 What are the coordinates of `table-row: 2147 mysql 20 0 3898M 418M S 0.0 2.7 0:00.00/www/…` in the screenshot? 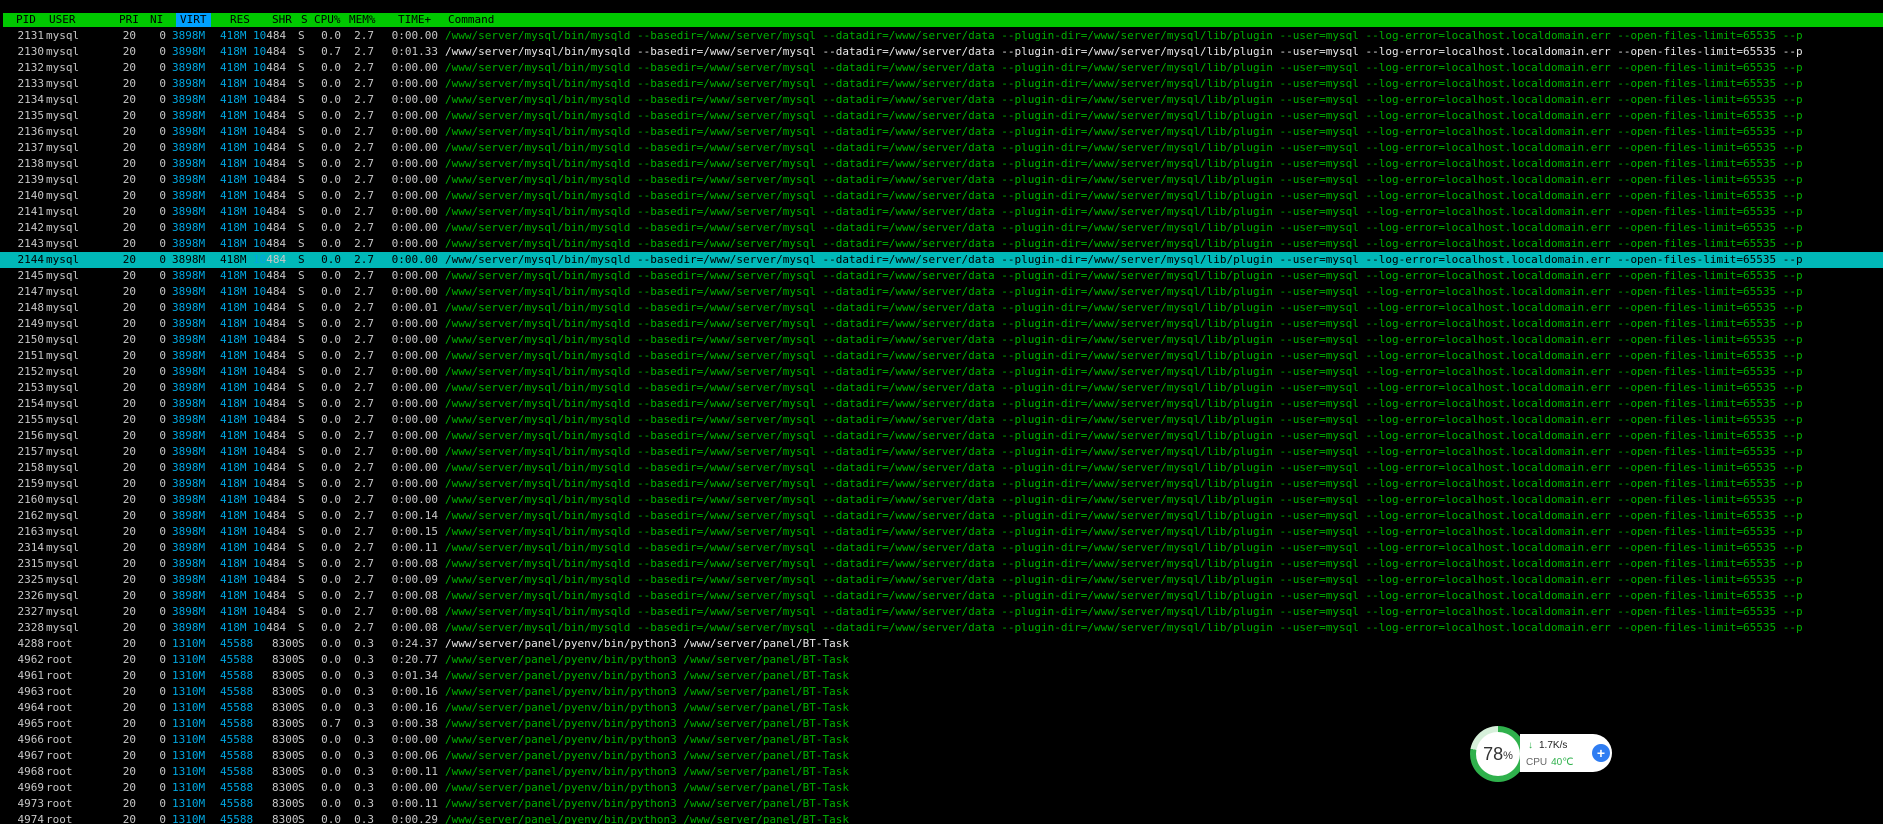 It's located at (941, 292).